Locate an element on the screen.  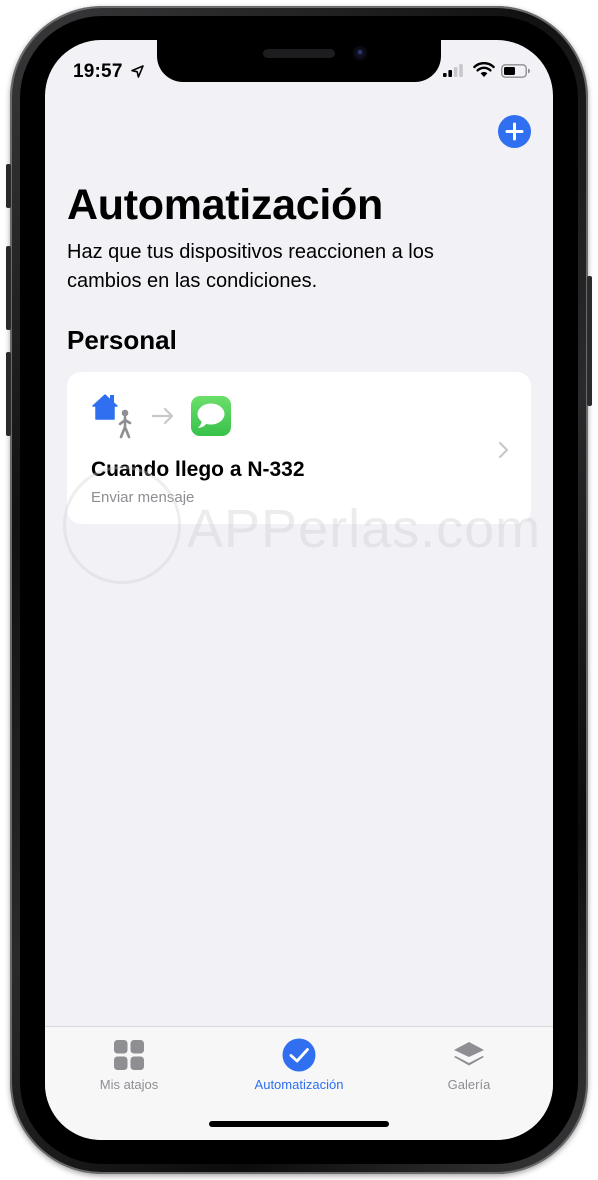
home-indicator is located at coordinates (299, 1124).